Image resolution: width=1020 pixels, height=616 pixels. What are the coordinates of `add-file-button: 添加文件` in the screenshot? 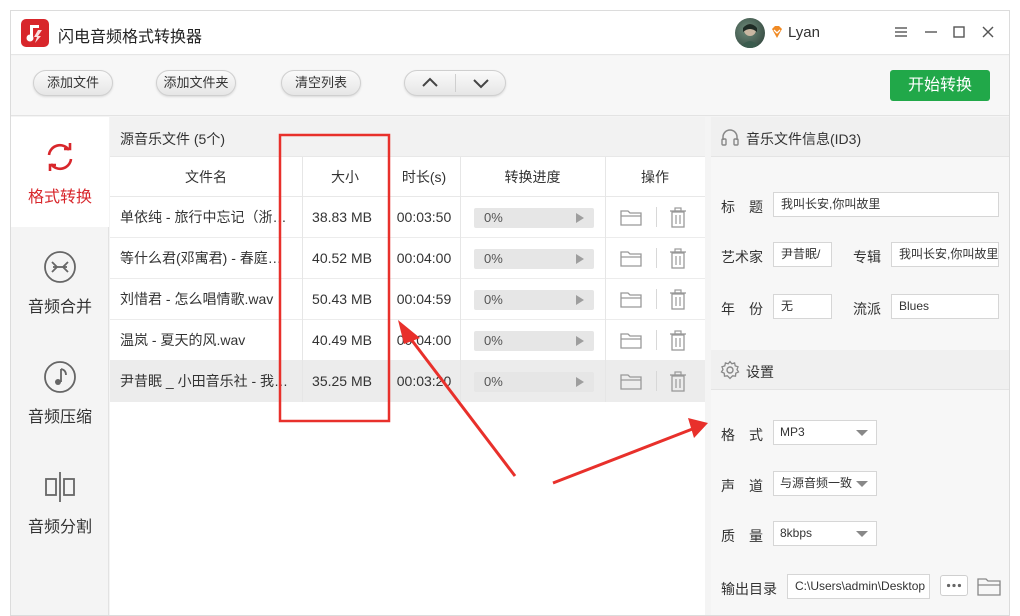 It's located at (73, 83).